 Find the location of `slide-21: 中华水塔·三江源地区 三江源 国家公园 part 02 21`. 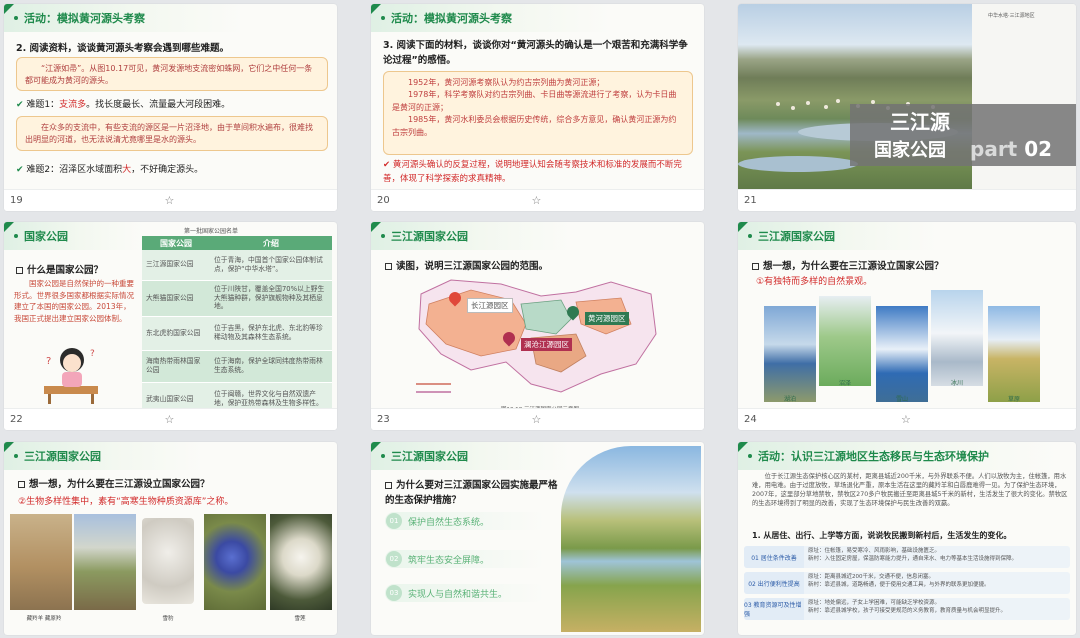

slide-21: 中华水塔·三江源地区 三江源 国家公园 part 02 21 is located at coordinates (907, 107).